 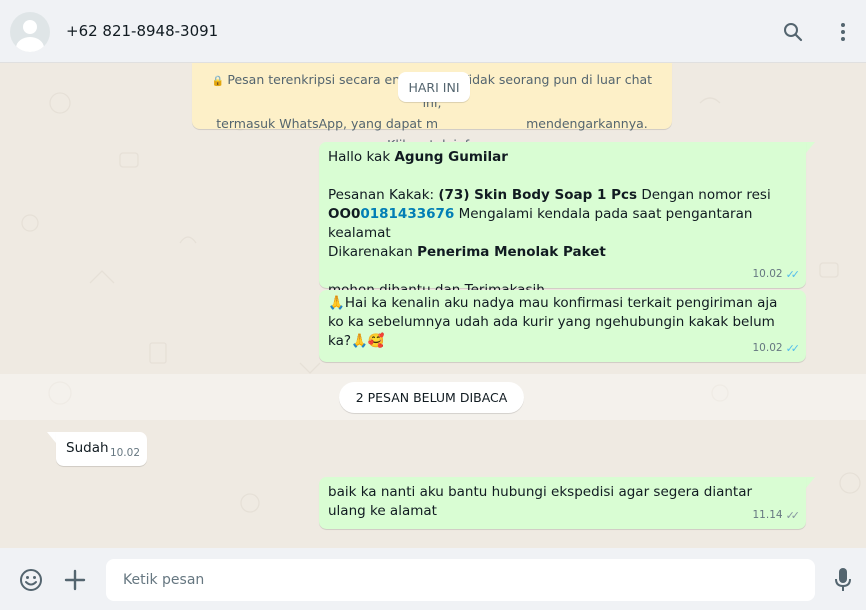 I want to click on message-meta: 10.02, so click(x=124, y=453).